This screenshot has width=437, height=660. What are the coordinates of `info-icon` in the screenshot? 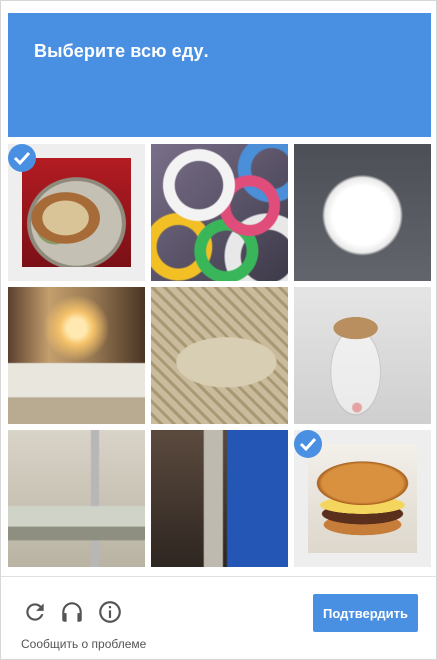 It's located at (110, 612).